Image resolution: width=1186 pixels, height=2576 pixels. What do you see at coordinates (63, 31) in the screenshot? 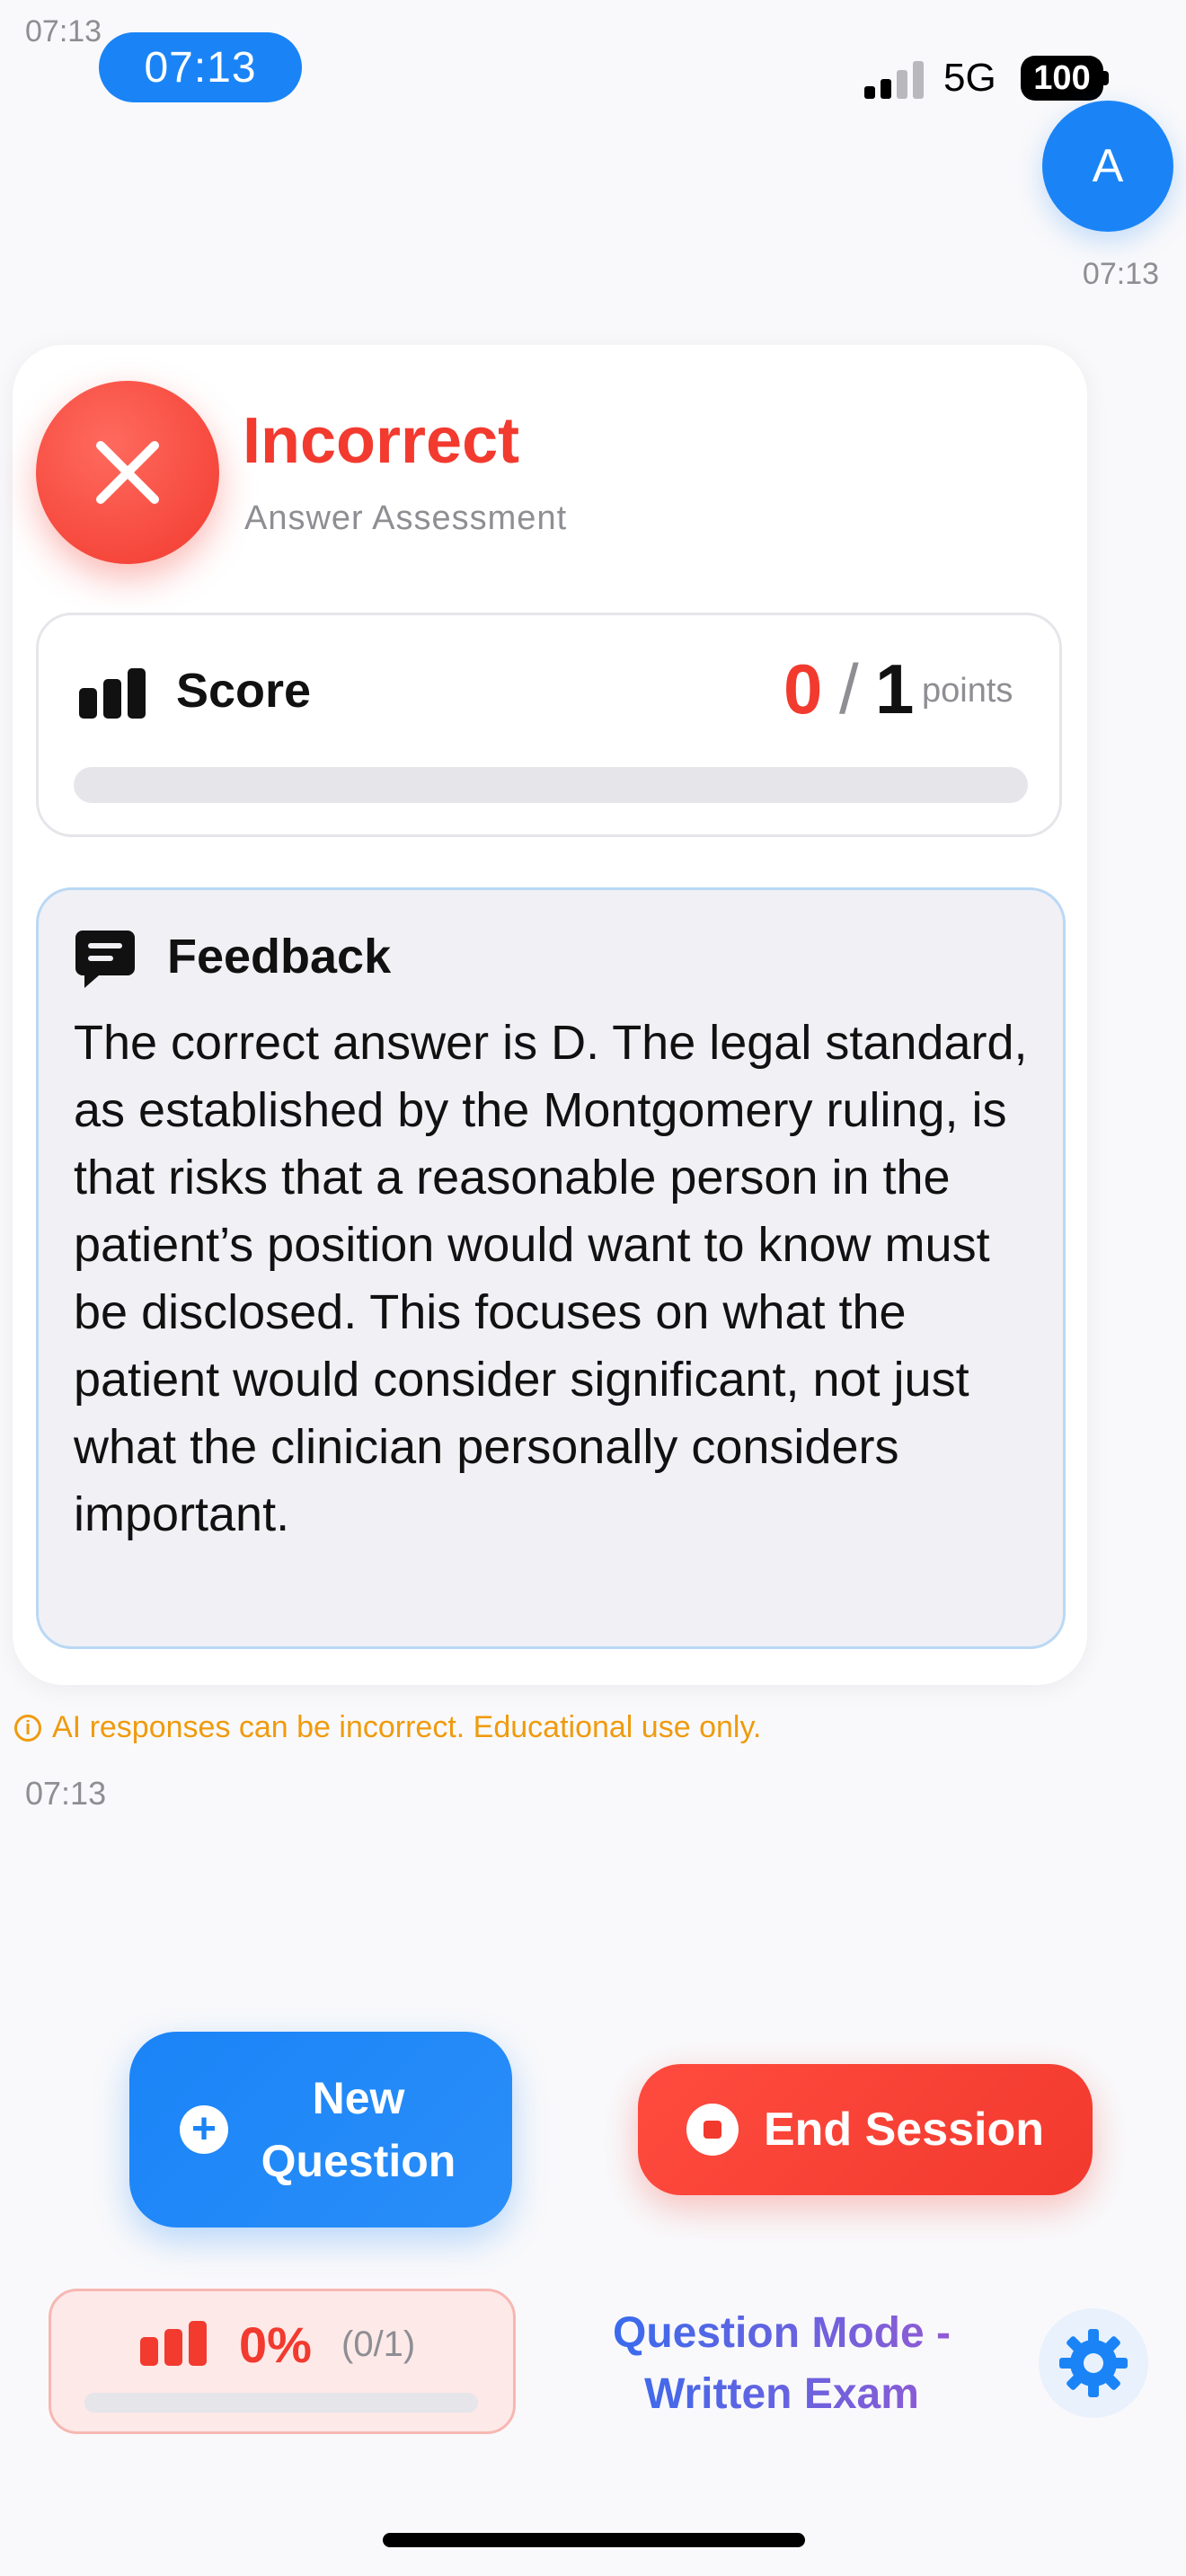
I see `status-time-small: 07:13` at bounding box center [63, 31].